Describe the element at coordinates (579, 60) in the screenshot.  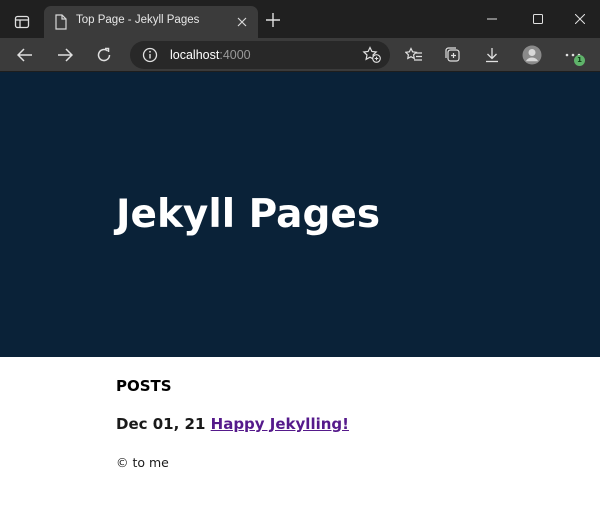
I see `update-badge: 1` at that location.